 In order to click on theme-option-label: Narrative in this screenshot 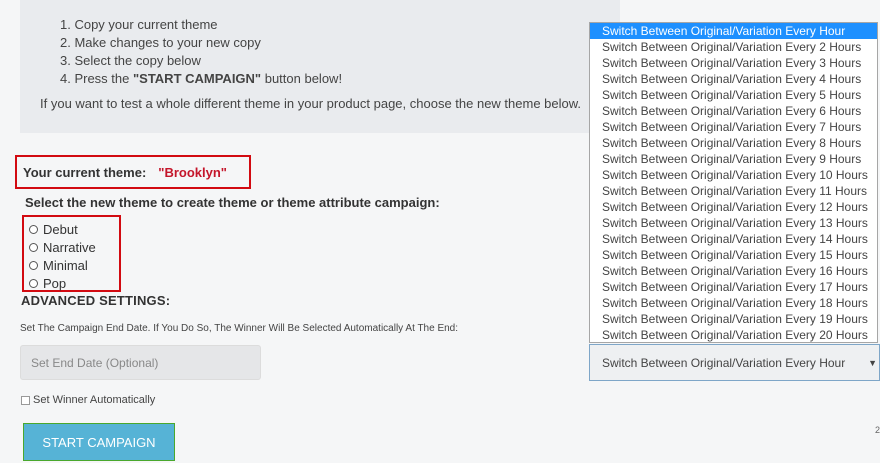, I will do `click(69, 247)`.